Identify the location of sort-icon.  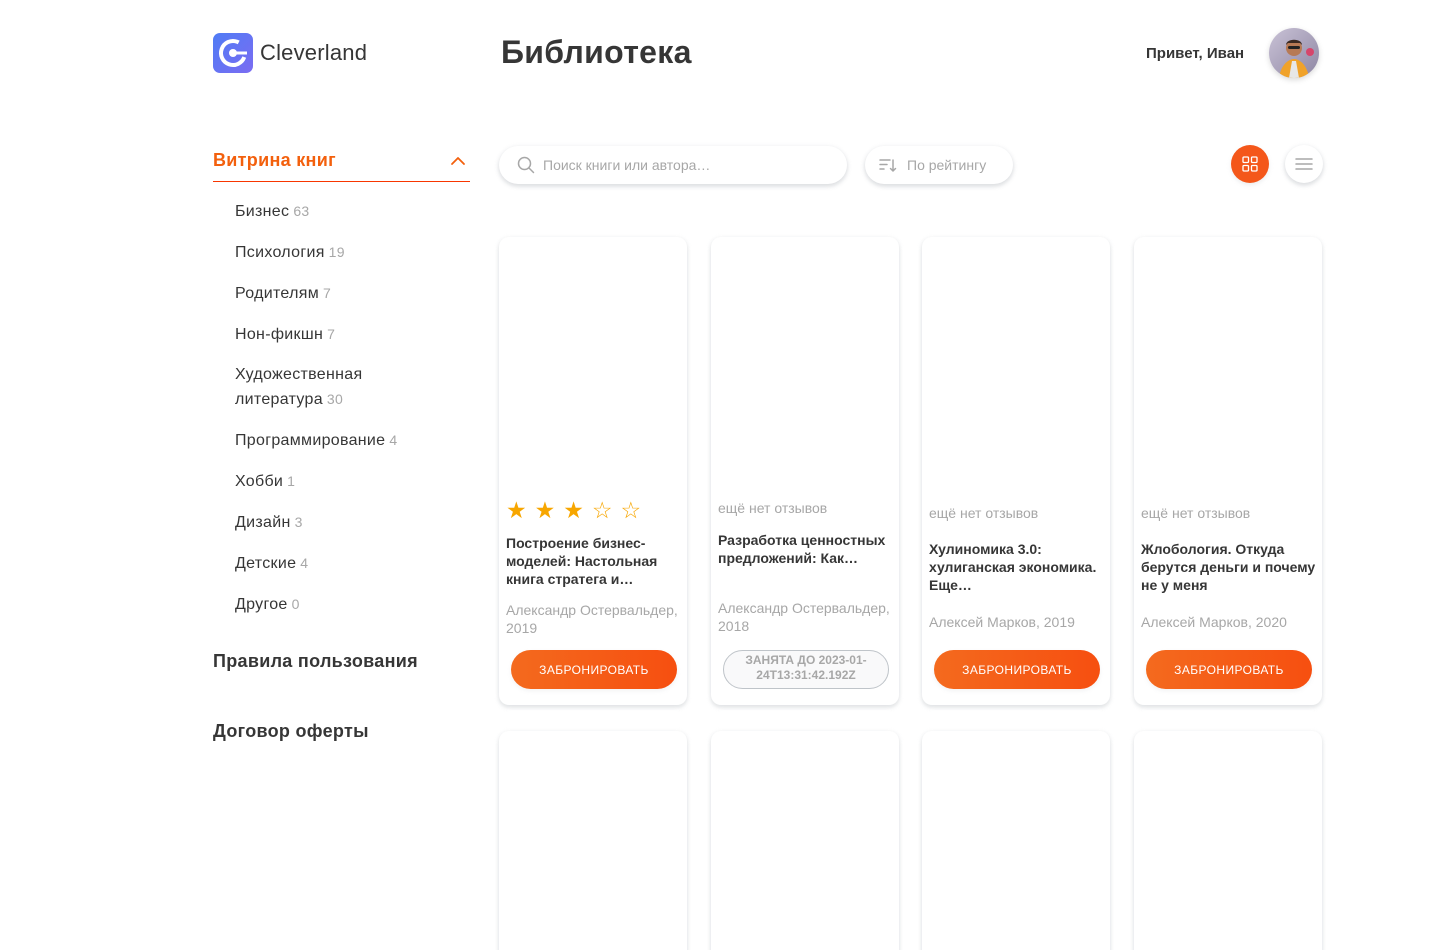
(888, 165).